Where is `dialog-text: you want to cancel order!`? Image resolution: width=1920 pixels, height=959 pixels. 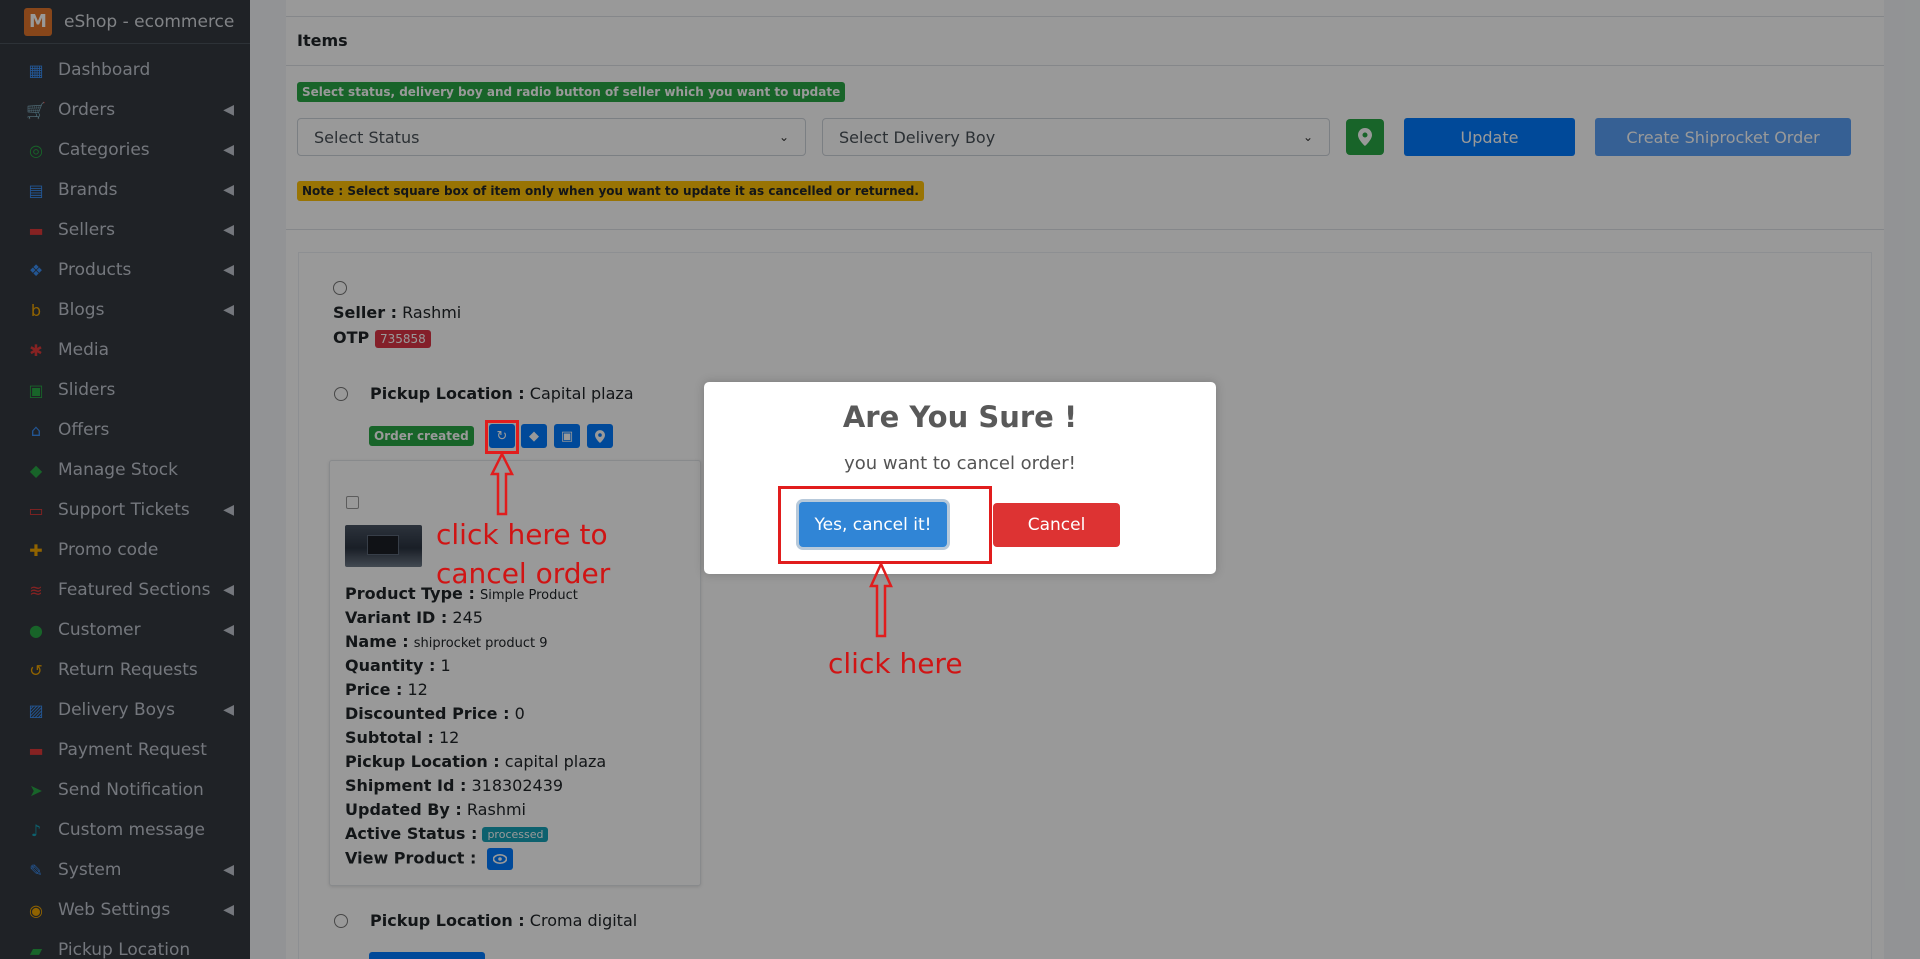 dialog-text: you want to cancel order! is located at coordinates (960, 463).